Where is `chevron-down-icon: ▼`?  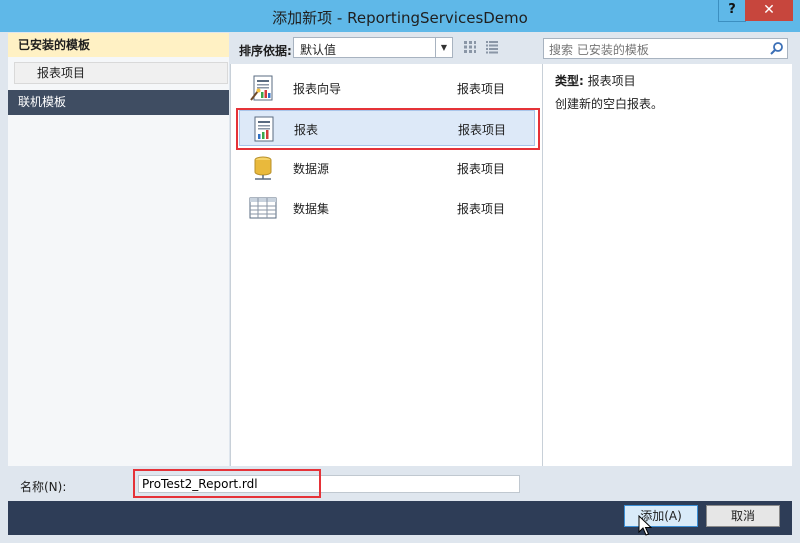 chevron-down-icon: ▼ is located at coordinates (443, 47).